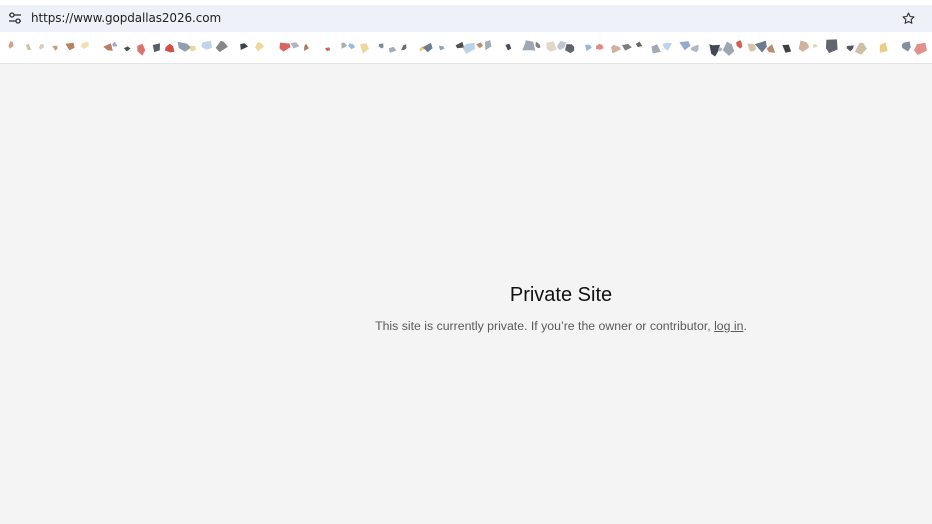 Image resolution: width=932 pixels, height=524 pixels. I want to click on address-bar: https://www.gopdallas2026.com, so click(466, 18).